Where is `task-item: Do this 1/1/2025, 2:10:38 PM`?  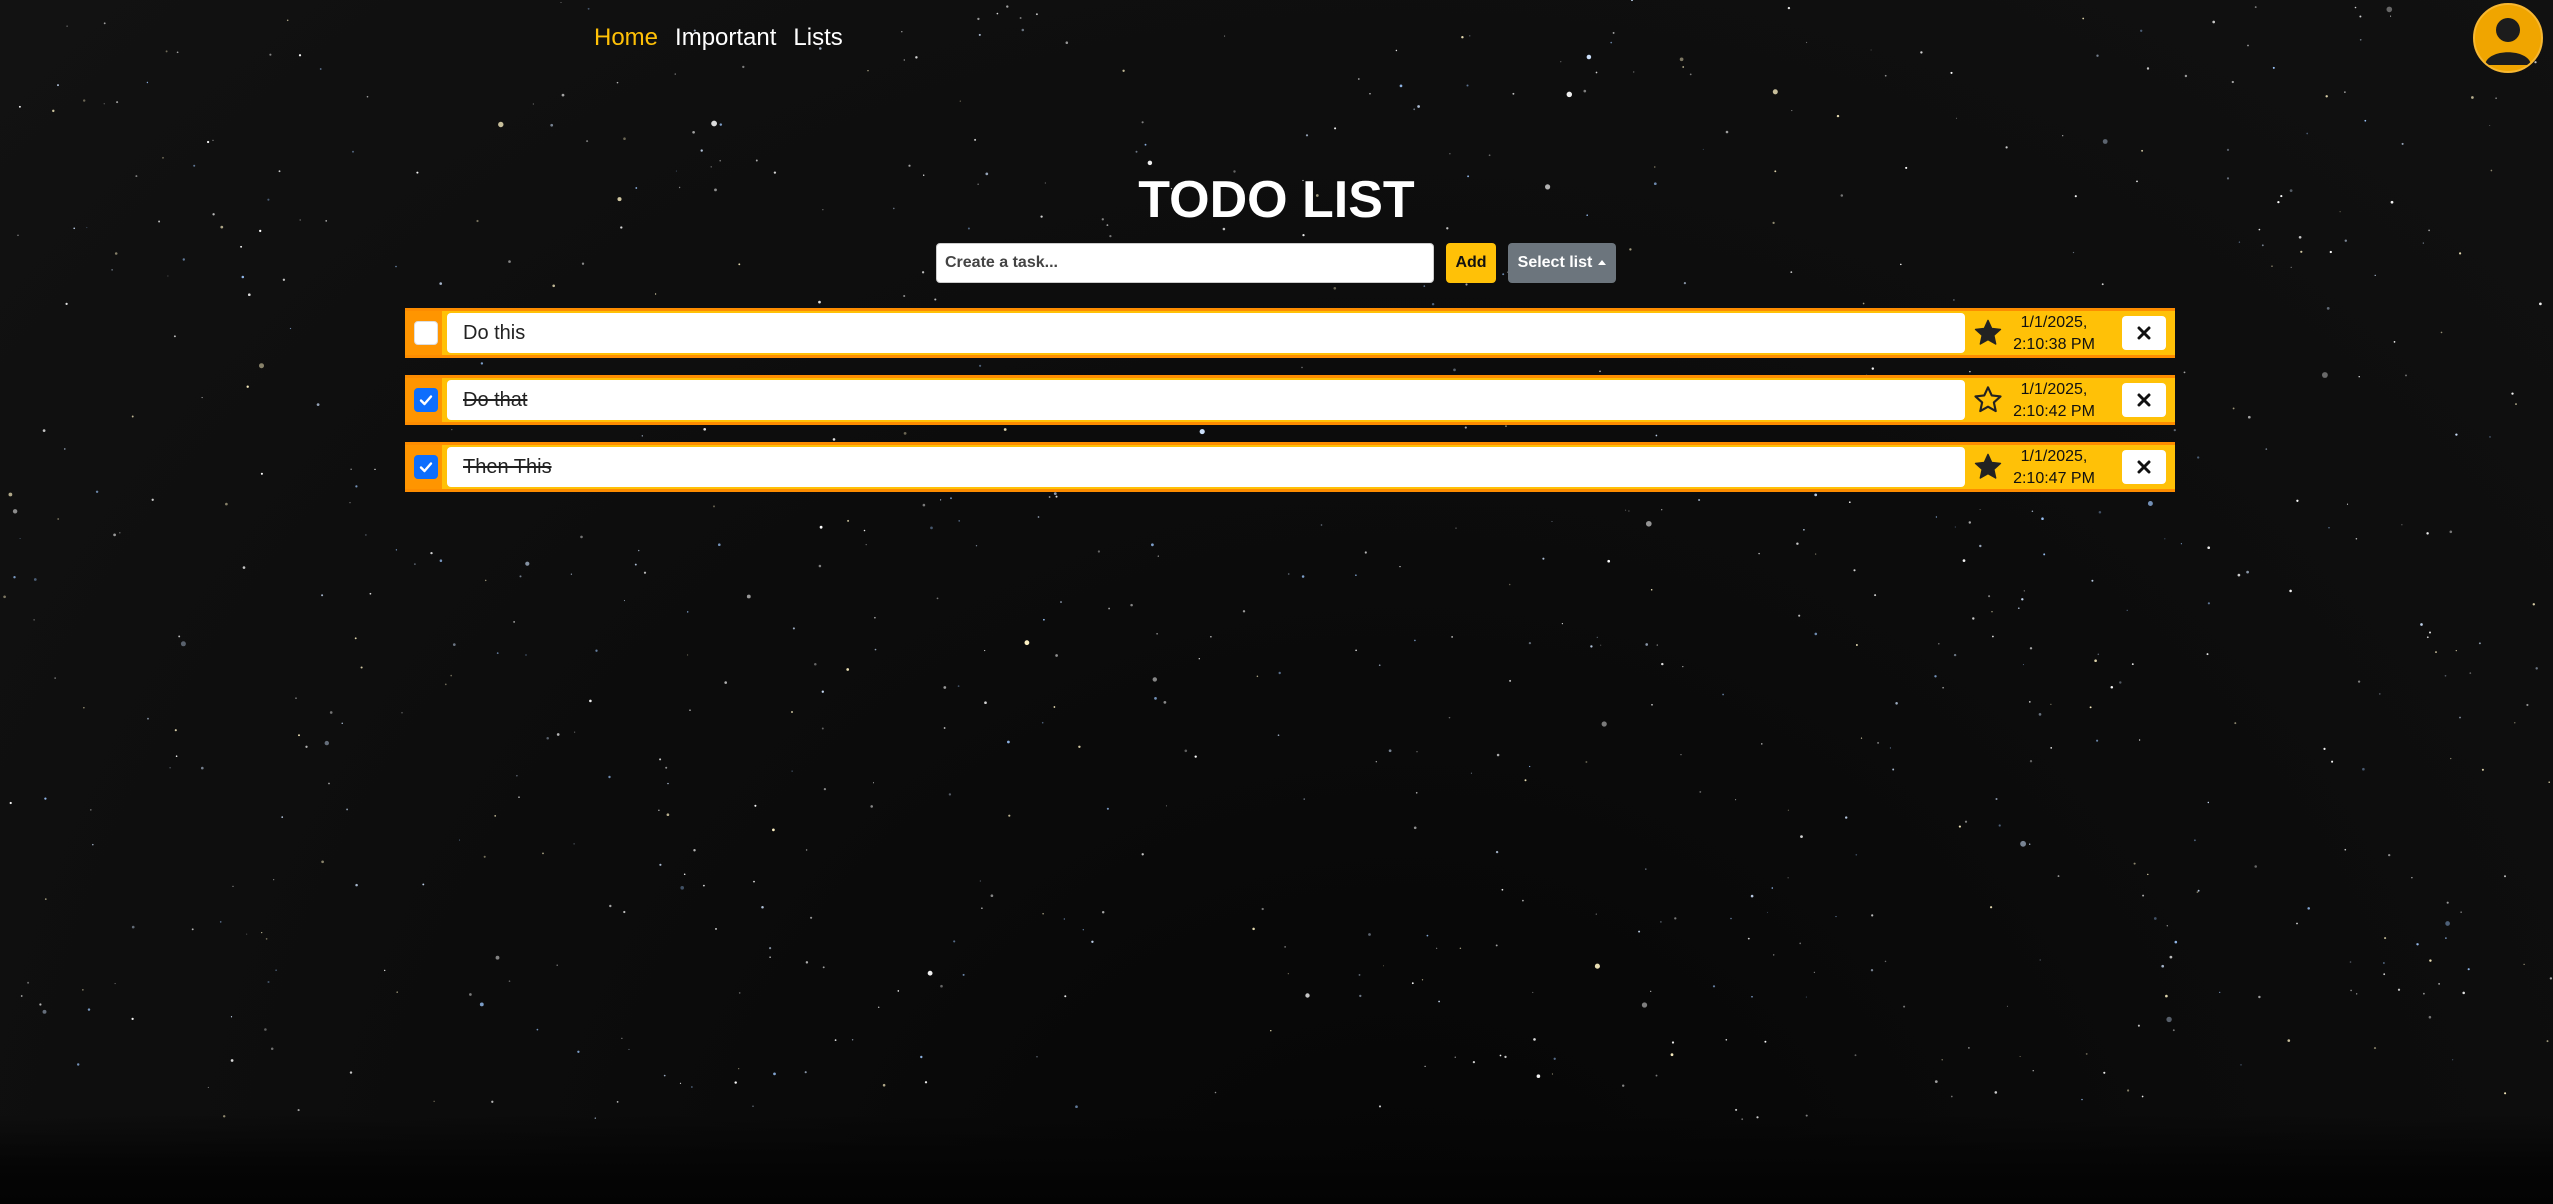 task-item: Do this 1/1/2025, 2:10:38 PM is located at coordinates (1290, 333).